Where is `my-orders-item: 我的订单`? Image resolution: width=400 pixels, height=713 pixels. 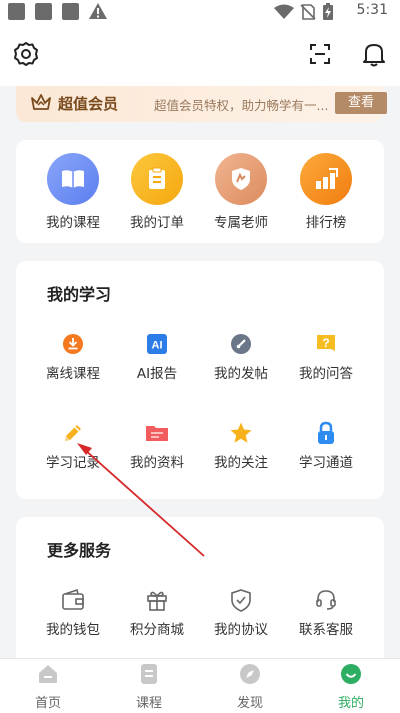
my-orders-item: 我的订单 is located at coordinates (157, 192).